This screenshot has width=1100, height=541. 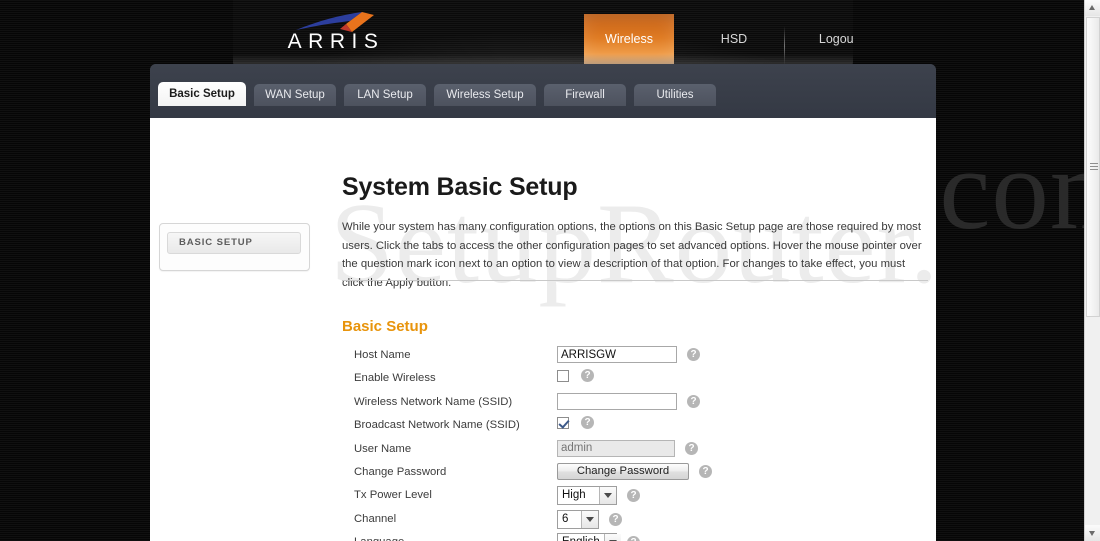 What do you see at coordinates (693, 354) in the screenshot?
I see `help-icon-host-name: ?` at bounding box center [693, 354].